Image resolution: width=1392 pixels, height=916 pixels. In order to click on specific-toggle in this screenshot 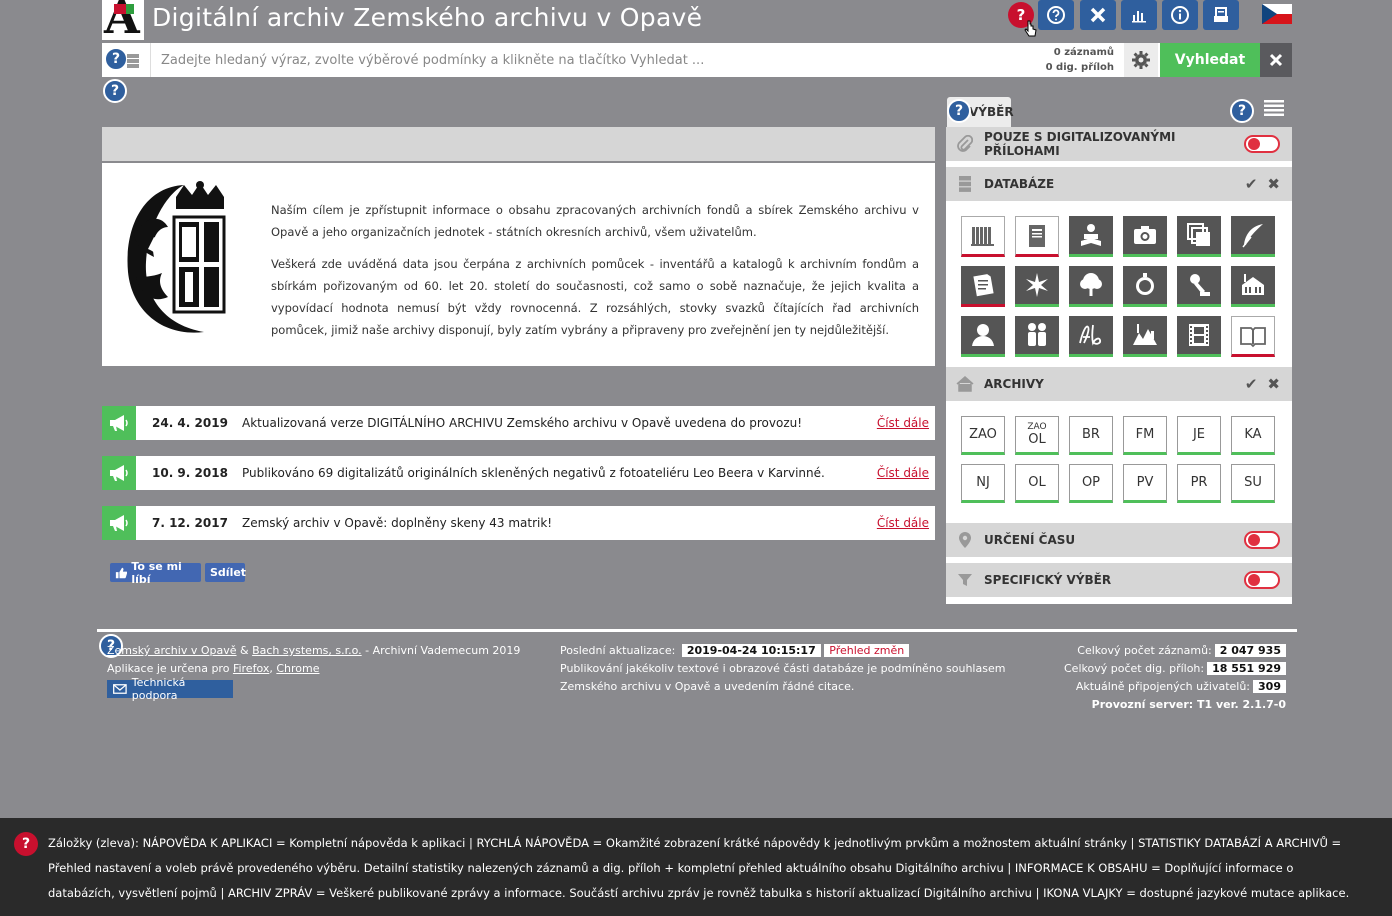, I will do `click(1262, 580)`.